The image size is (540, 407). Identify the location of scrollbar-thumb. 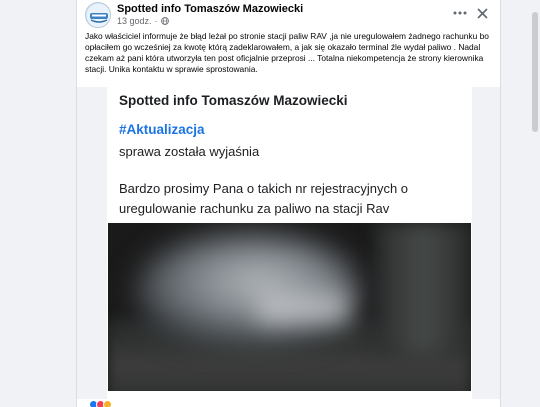
(535, 72).